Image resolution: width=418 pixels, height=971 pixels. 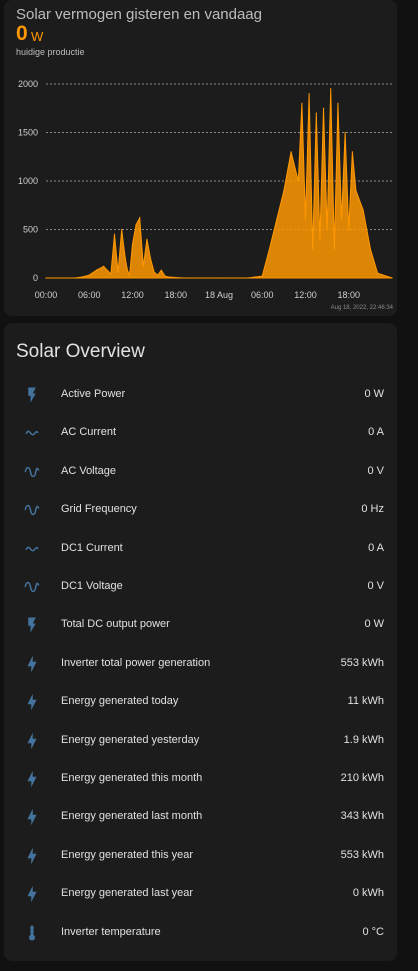 What do you see at coordinates (375, 586) in the screenshot?
I see `entity-value: 0 V` at bounding box center [375, 586].